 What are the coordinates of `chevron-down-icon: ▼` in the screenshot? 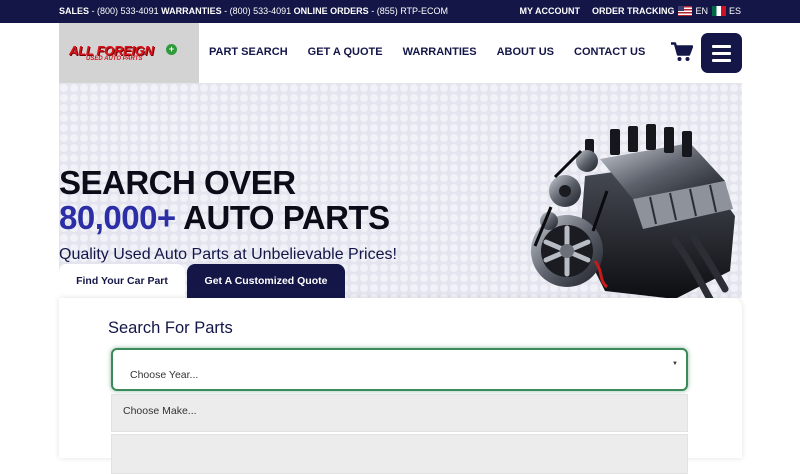 It's located at (675, 364).